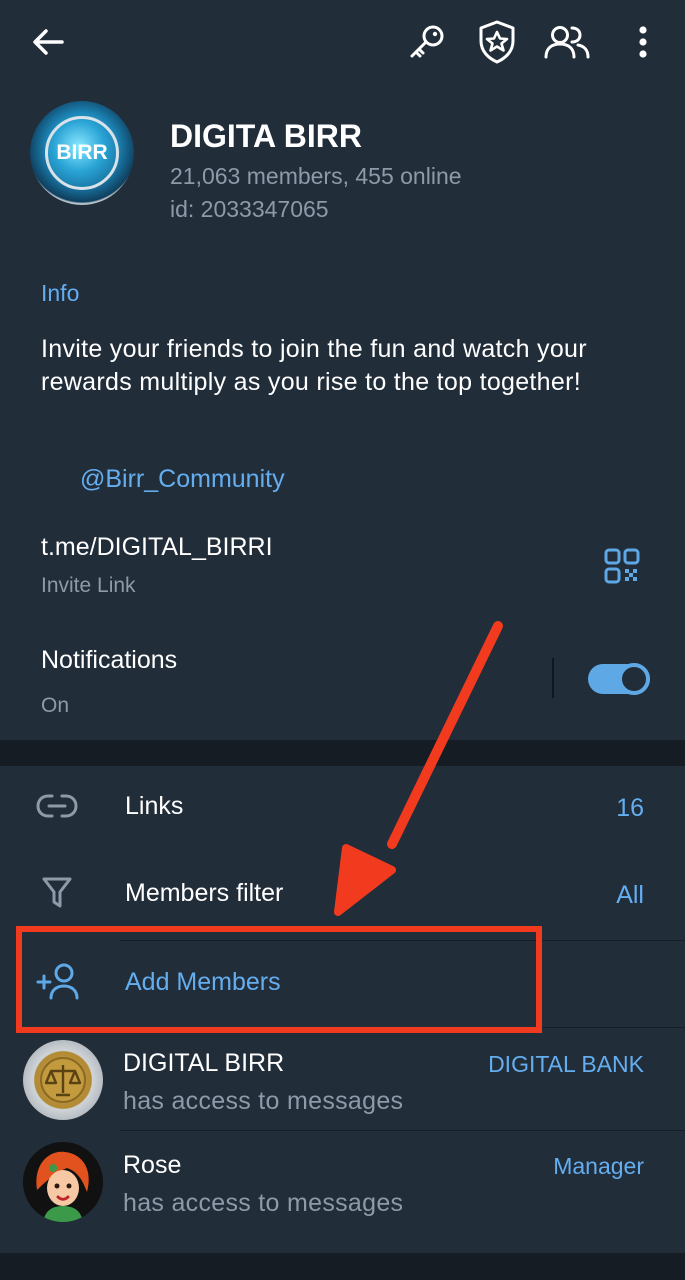 Image resolution: width=685 pixels, height=1280 pixels. Describe the element at coordinates (182, 479) in the screenshot. I see `community-mention-link: @Birr_Community` at that location.